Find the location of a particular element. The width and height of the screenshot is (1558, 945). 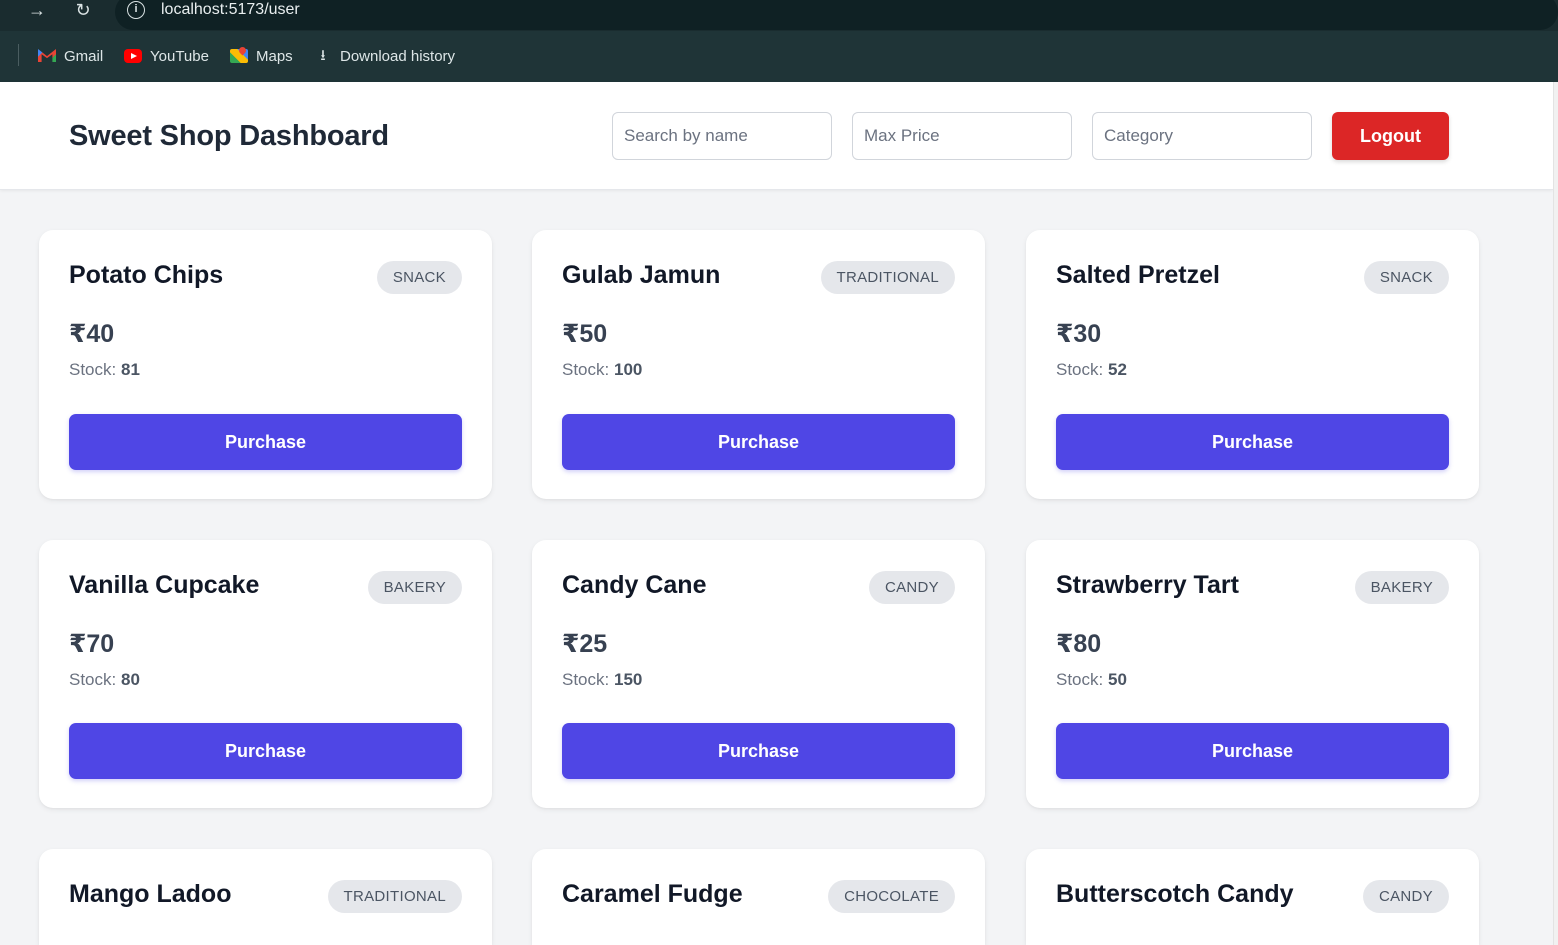

bookmark-label: YouTube is located at coordinates (179, 56).